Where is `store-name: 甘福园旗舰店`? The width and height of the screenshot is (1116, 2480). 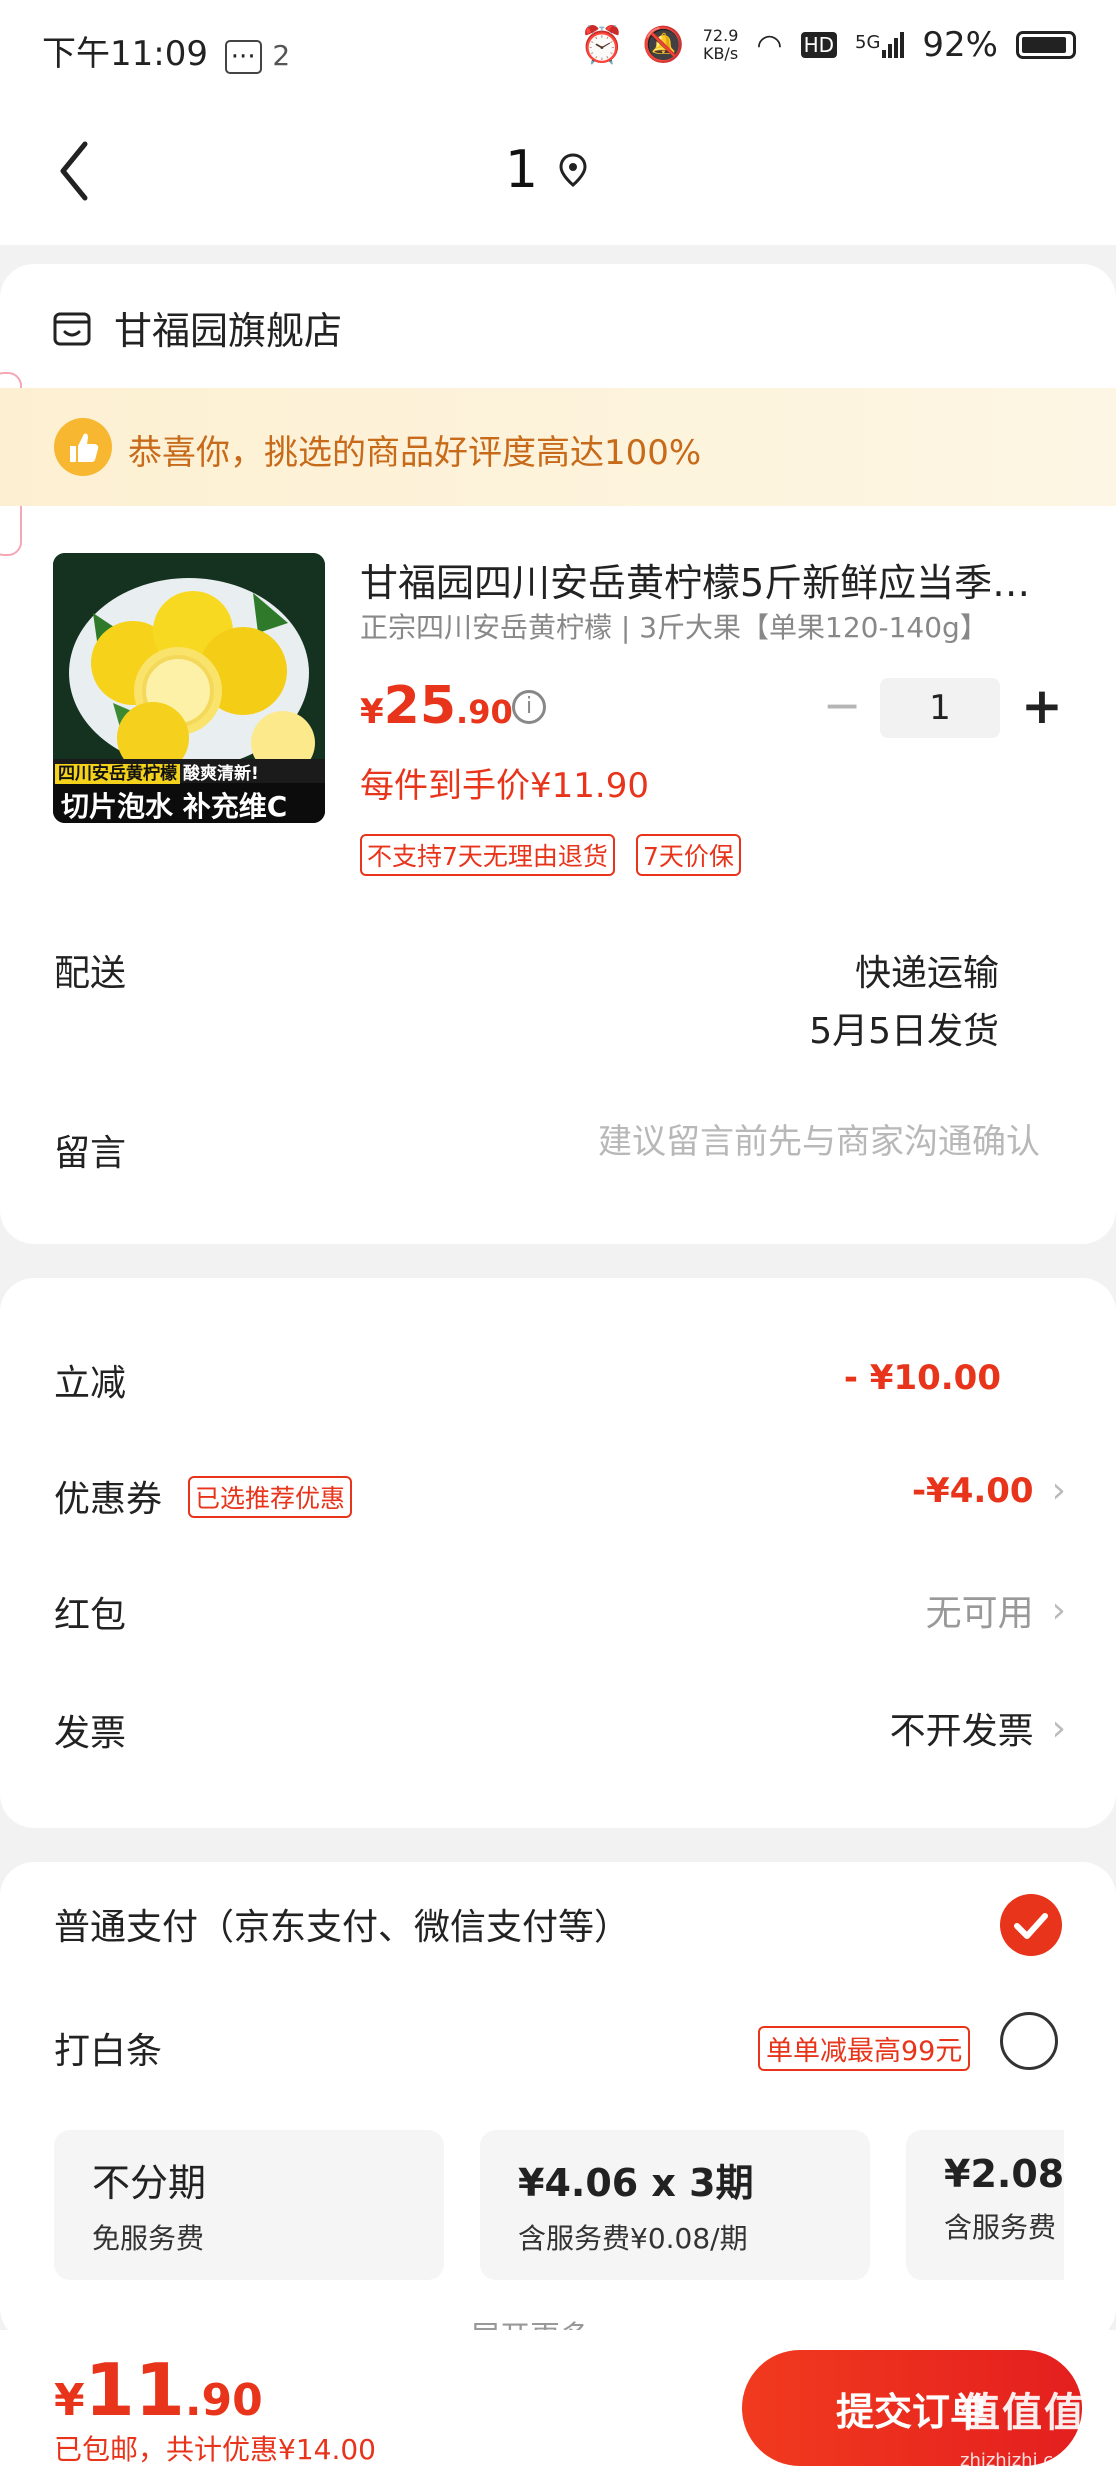
store-name: 甘福园旗舰店 is located at coordinates (228, 331).